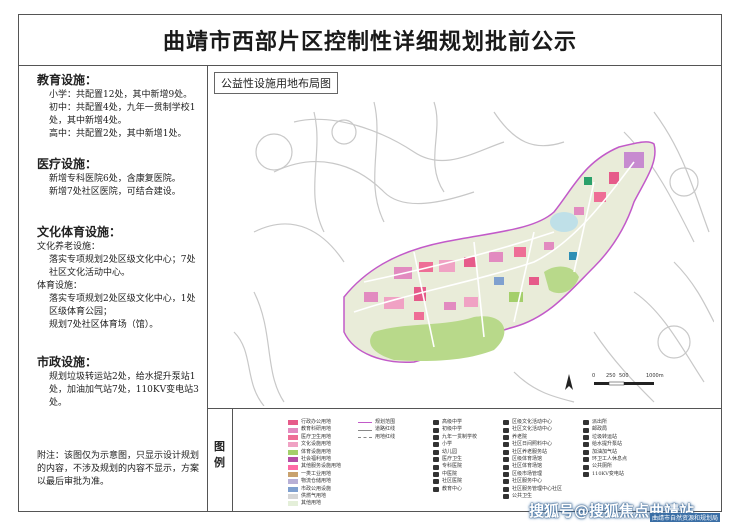 The image size is (740, 523). What do you see at coordinates (122, 114) in the screenshot?
I see `education-middle: 初中：共配置4处，九年一贯制学校1处，其中新增4处。` at bounding box center [122, 114].